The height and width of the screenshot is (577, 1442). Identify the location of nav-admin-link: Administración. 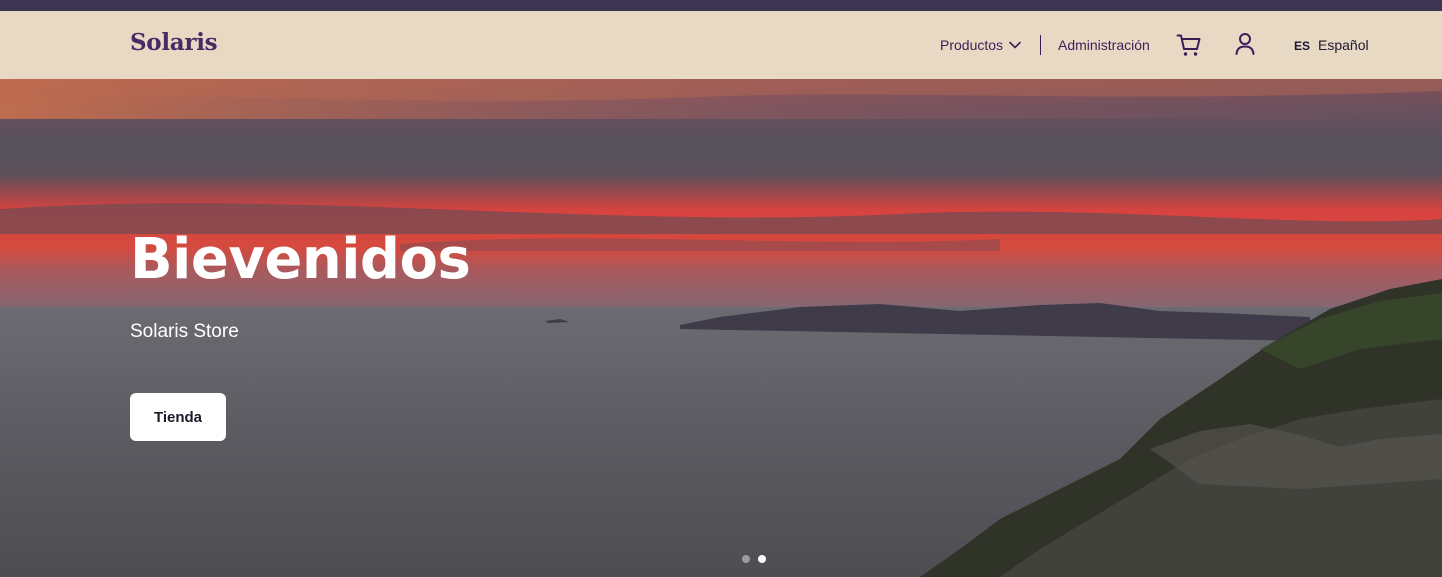
(1104, 45).